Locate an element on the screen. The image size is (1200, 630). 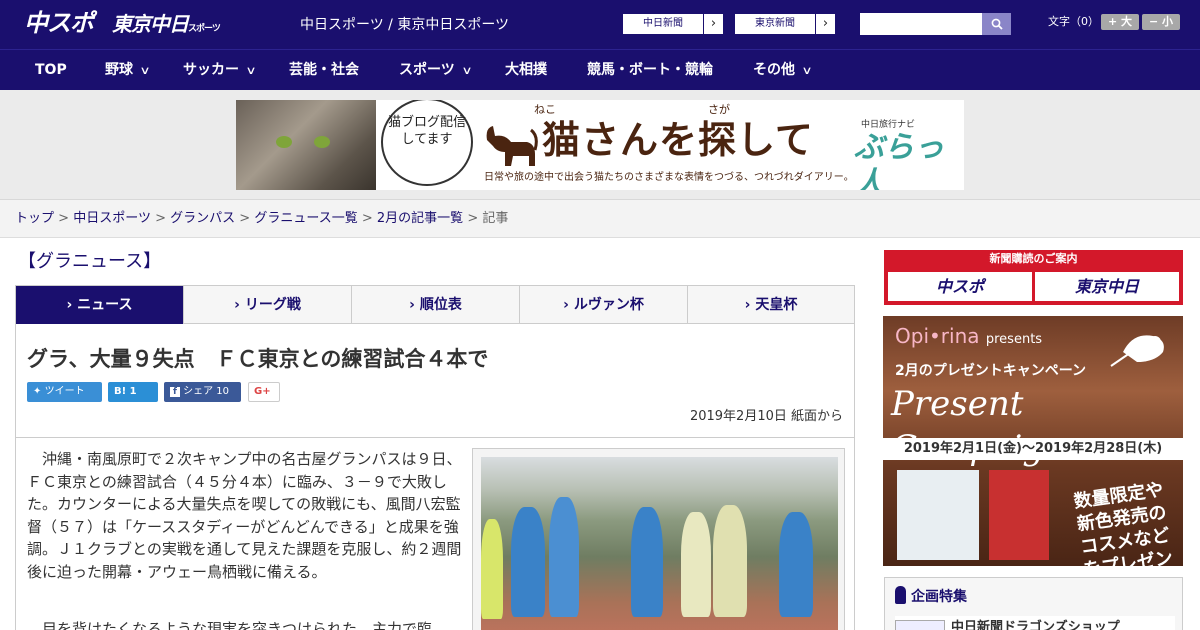
tokyo-shimbun-link: 東京新聞 › is located at coordinates (785, 24).